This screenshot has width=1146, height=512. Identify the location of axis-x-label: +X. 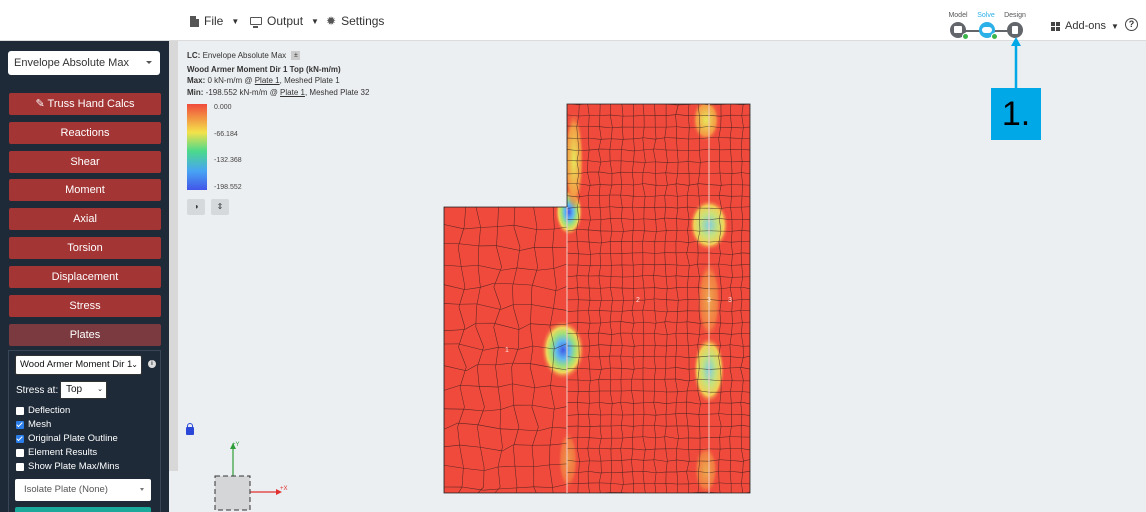
(284, 489).